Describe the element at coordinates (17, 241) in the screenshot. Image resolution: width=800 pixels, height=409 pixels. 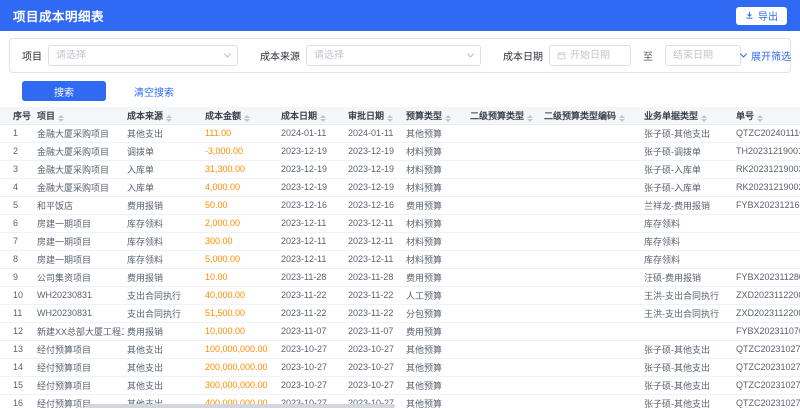
I see `table-cell: 7` at that location.